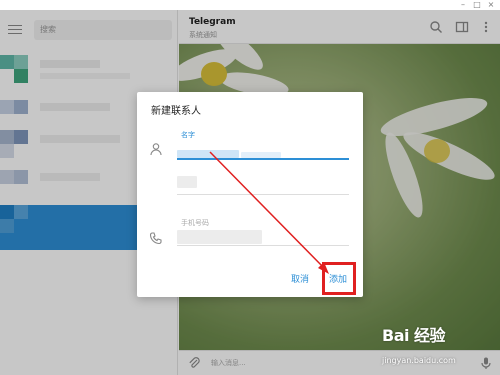 The image size is (500, 375). Describe the element at coordinates (491, 5) in the screenshot. I see `close-icon: ×` at that location.